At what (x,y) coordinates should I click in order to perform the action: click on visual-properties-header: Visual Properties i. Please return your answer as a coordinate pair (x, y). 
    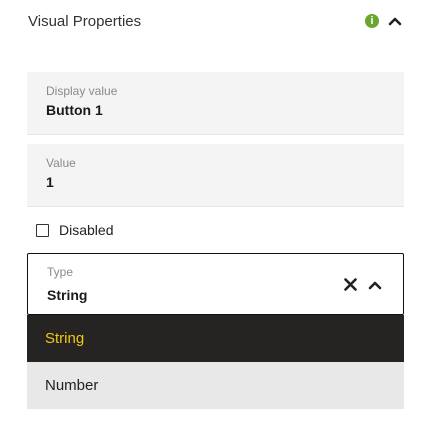
    Looking at the image, I should click on (215, 21).